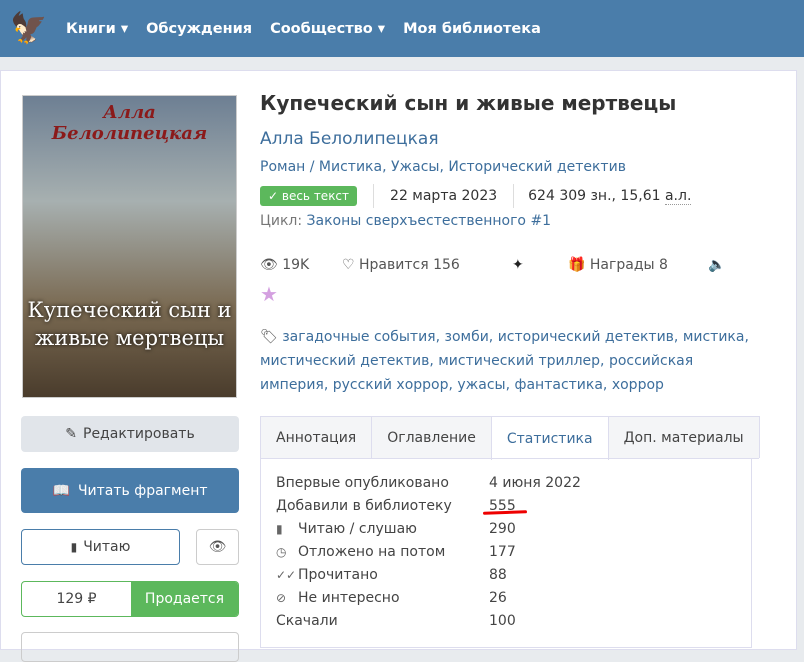 The width and height of the screenshot is (804, 662). What do you see at coordinates (429, 221) in the screenshot?
I see `cycle-link: Законы сверхъестественного #1` at bounding box center [429, 221].